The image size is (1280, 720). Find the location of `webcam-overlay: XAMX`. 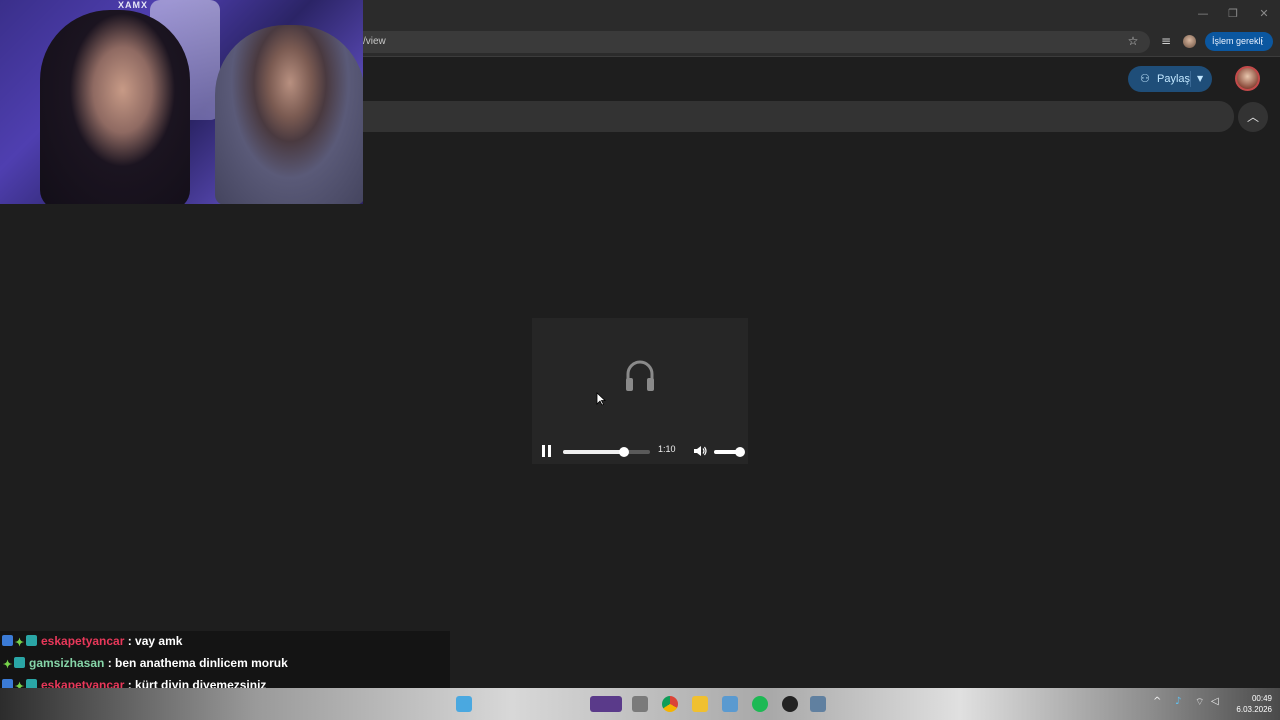

webcam-overlay: XAMX is located at coordinates (181, 102).